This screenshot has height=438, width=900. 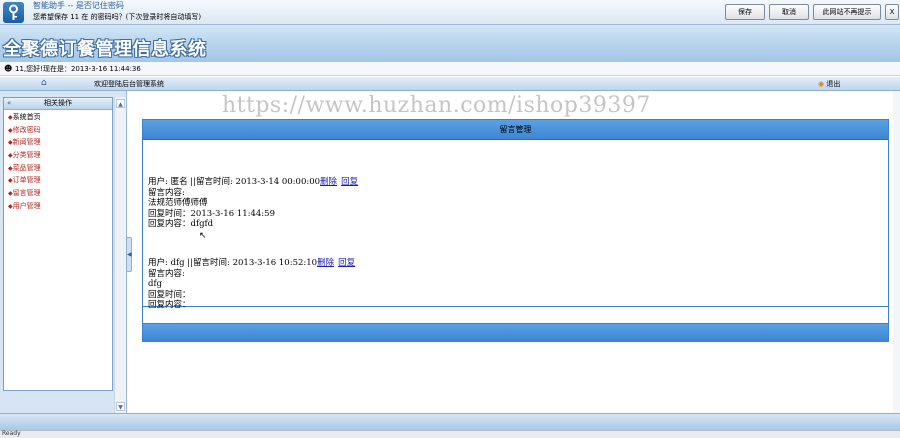 What do you see at coordinates (26, 155) in the screenshot?
I see `sidebar-item-label: 分类管理` at bounding box center [26, 155].